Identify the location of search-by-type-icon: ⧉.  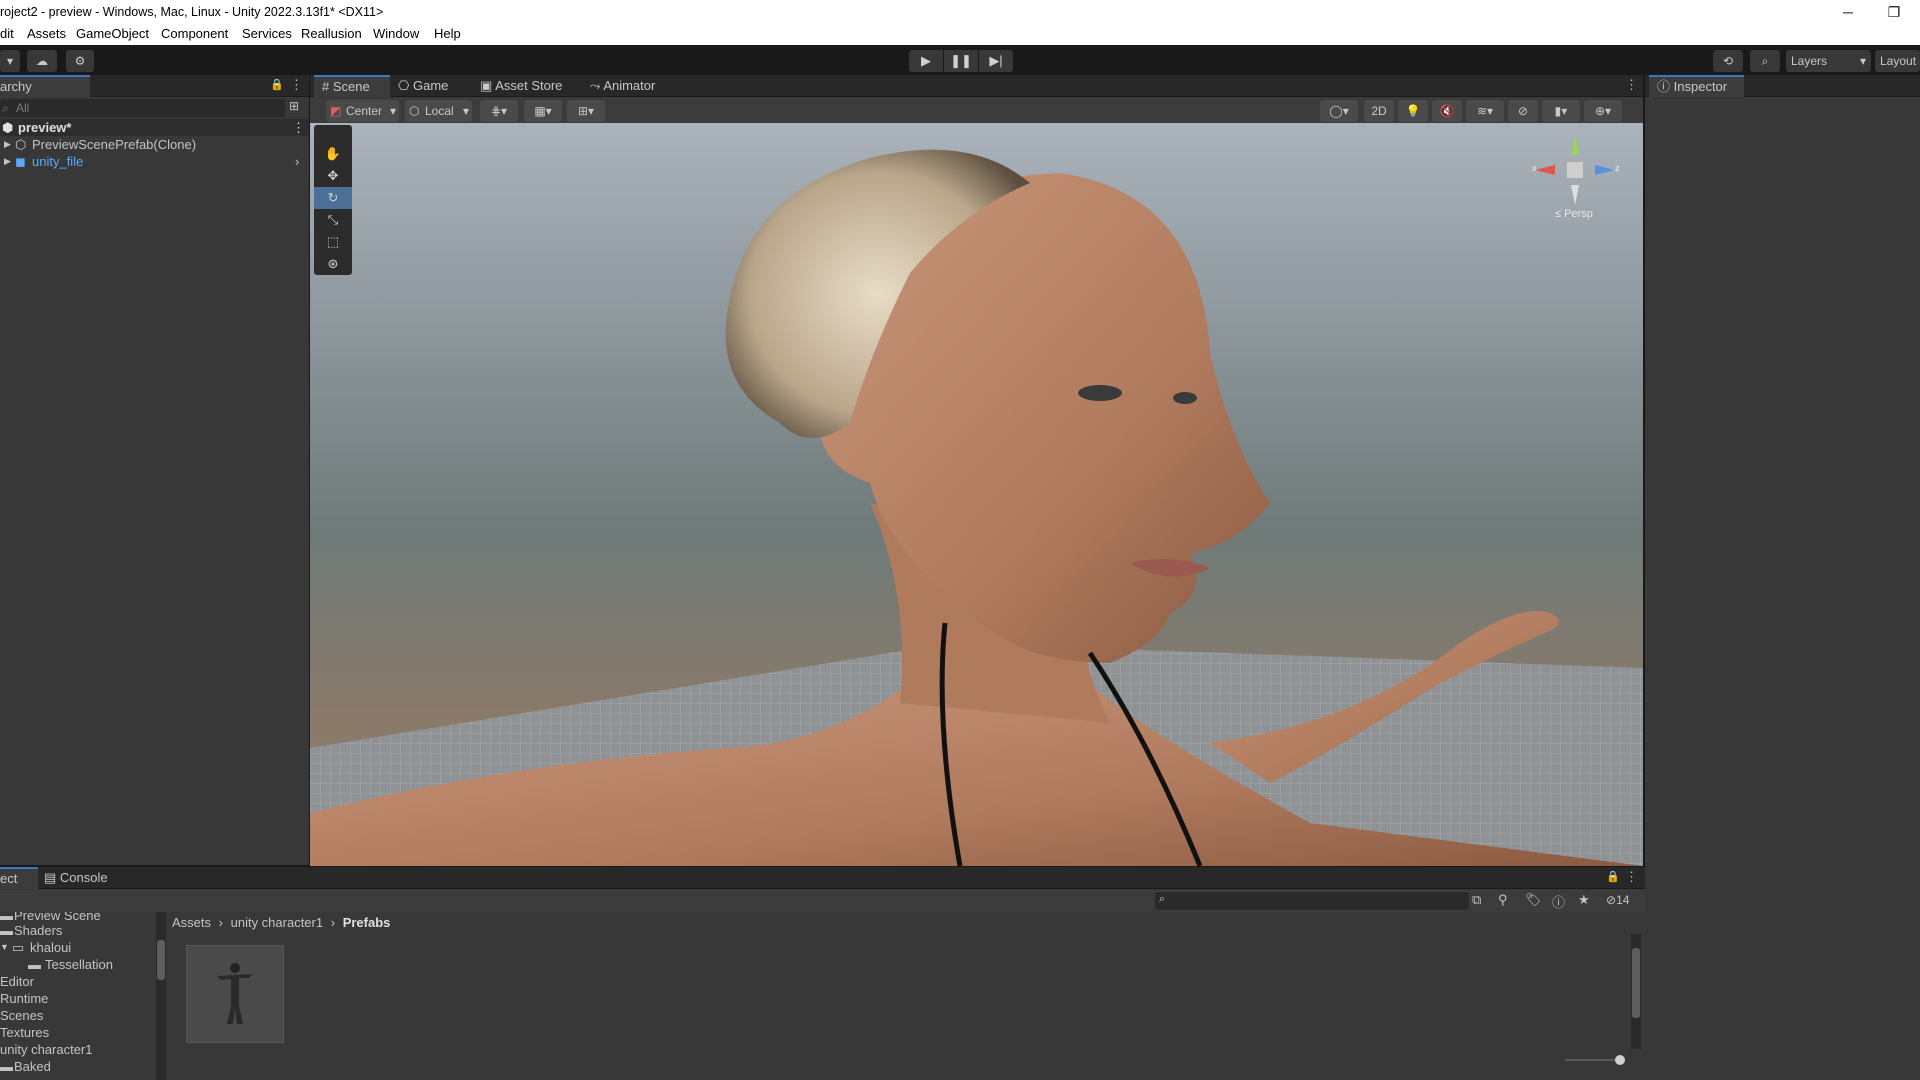
(1476, 900).